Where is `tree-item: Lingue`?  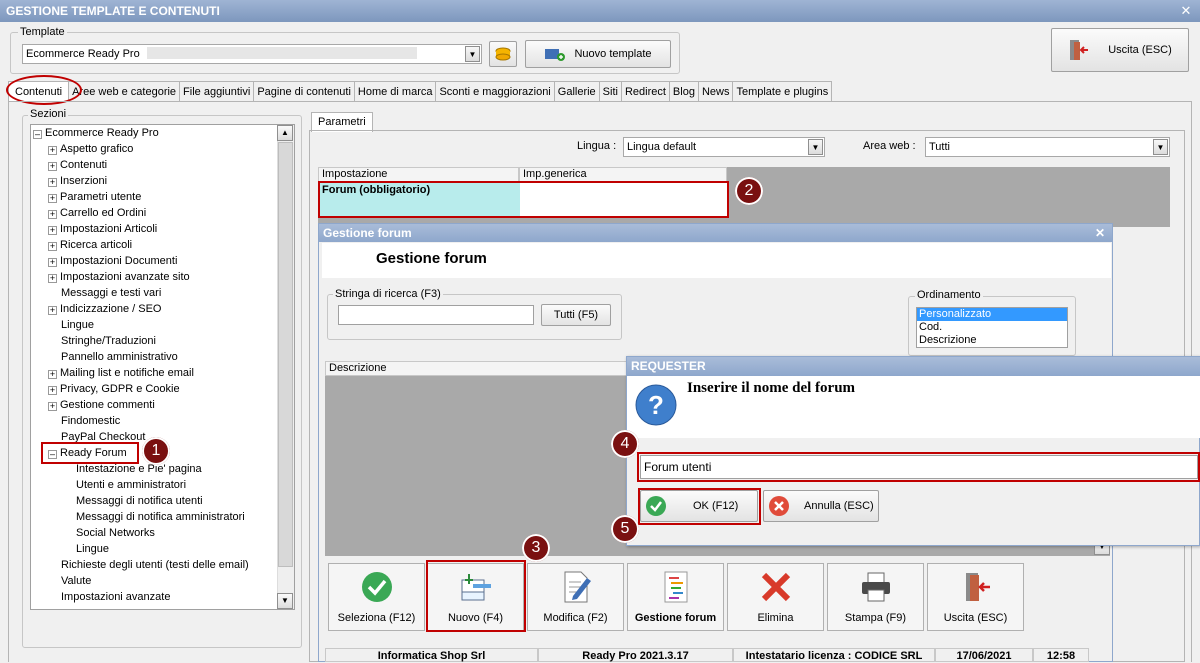 tree-item: Lingue is located at coordinates (77, 325).